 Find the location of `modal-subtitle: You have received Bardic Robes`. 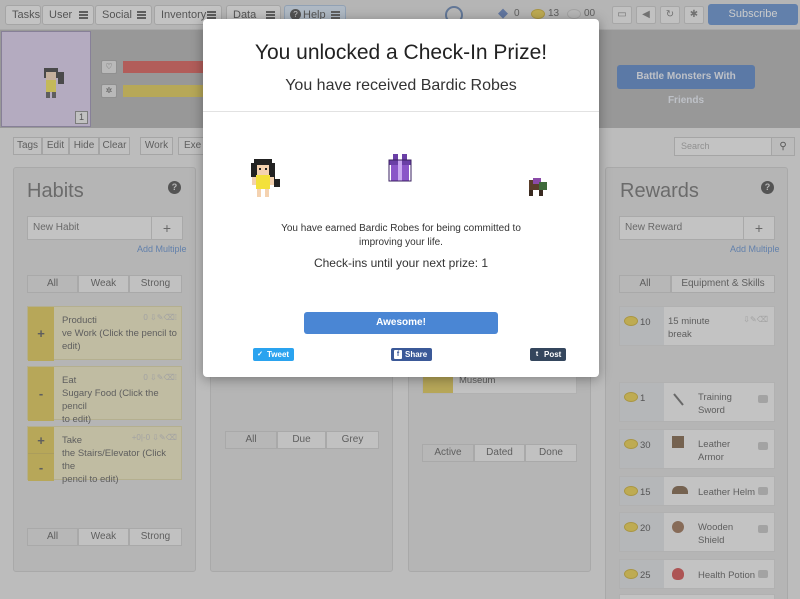

modal-subtitle: You have received Bardic Robes is located at coordinates (401, 85).